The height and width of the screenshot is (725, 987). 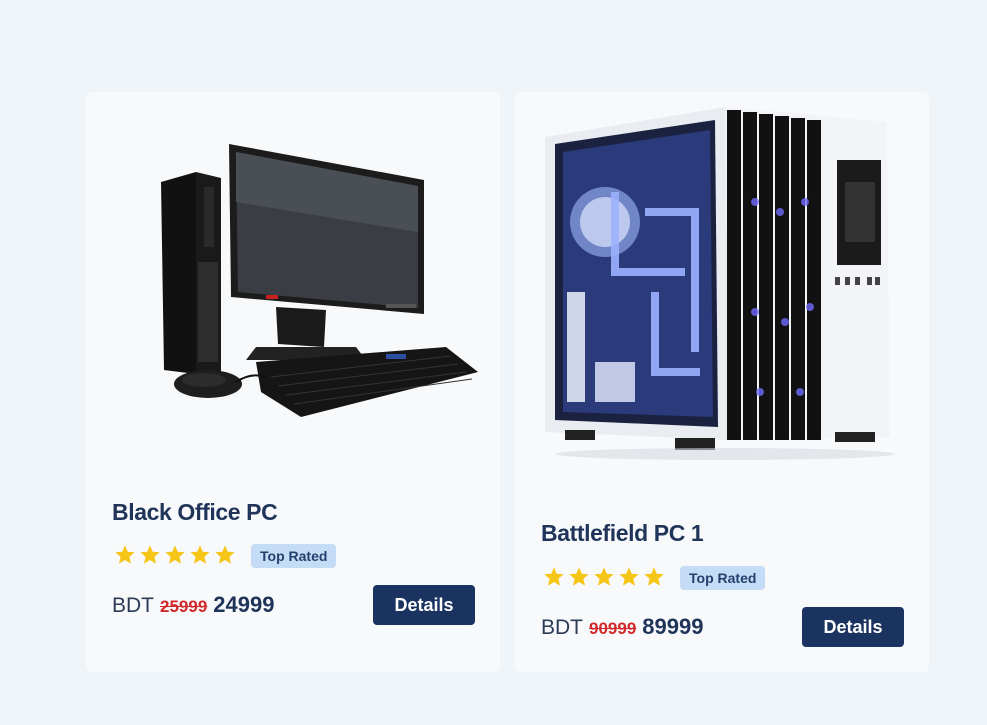 I want to click on price: BDT 25999 24999, so click(x=193, y=605).